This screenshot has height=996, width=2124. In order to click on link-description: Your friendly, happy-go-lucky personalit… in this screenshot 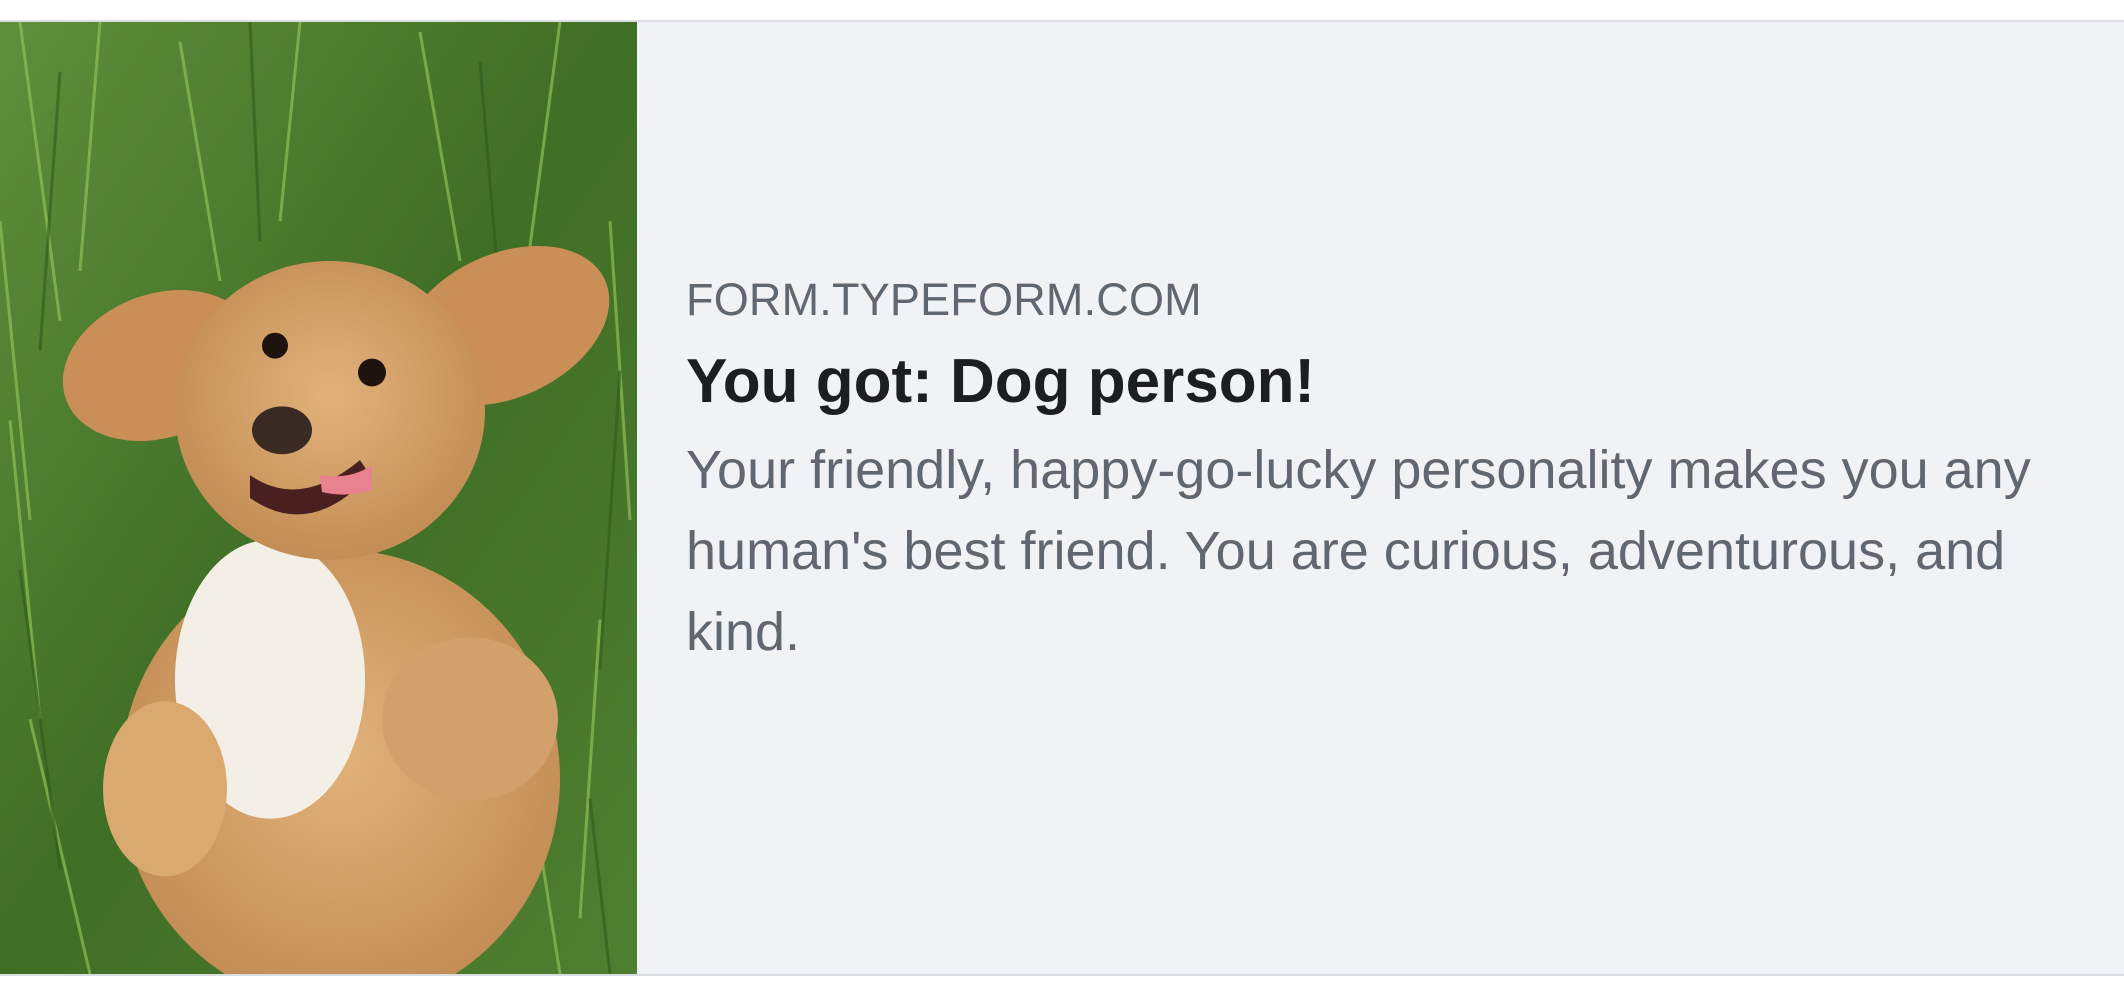, I will do `click(1358, 550)`.